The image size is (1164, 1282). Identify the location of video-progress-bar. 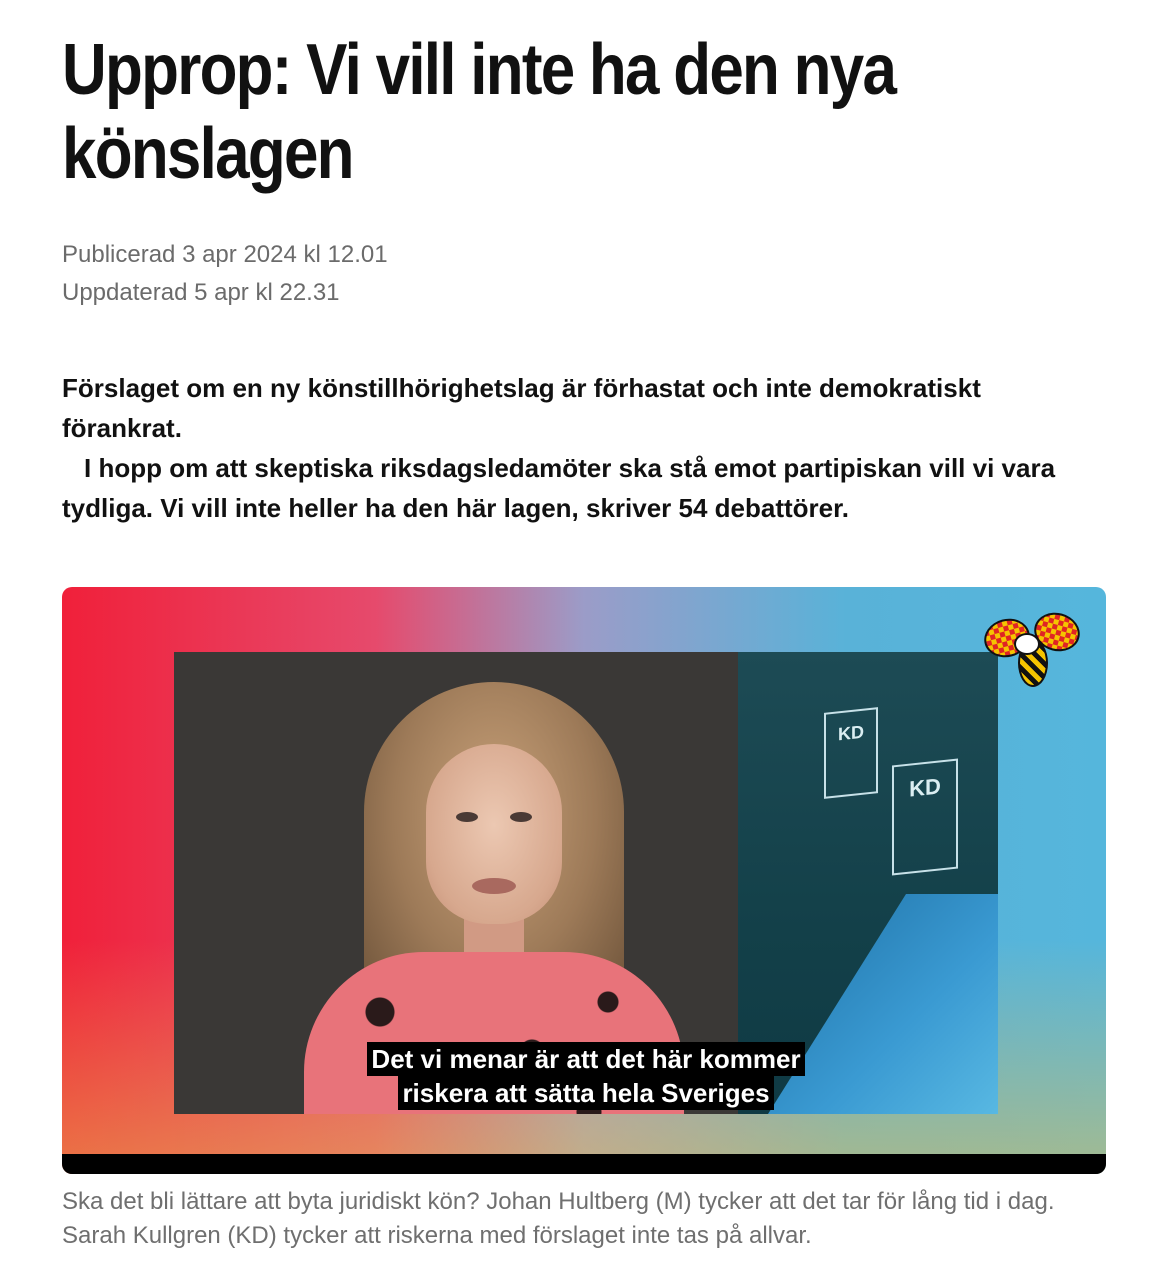
(584, 1164).